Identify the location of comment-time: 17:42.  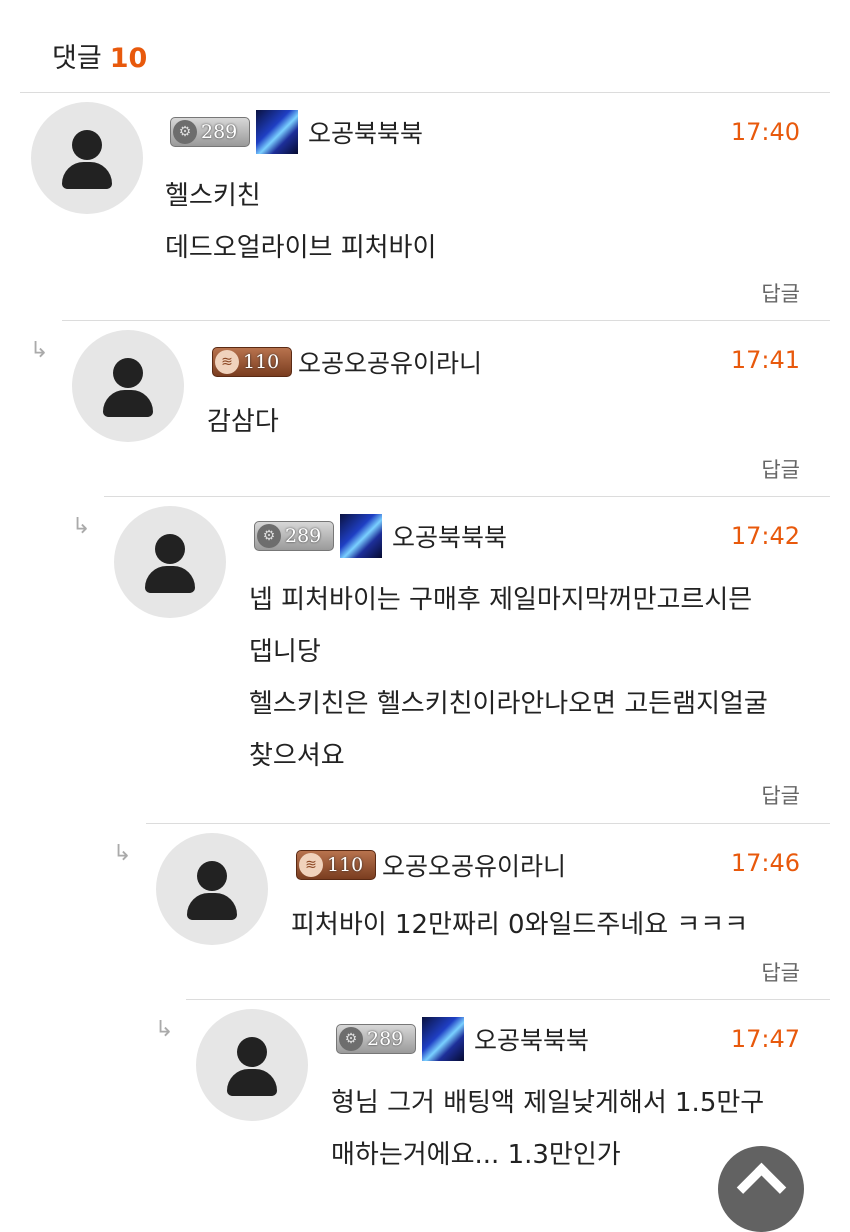
(765, 536).